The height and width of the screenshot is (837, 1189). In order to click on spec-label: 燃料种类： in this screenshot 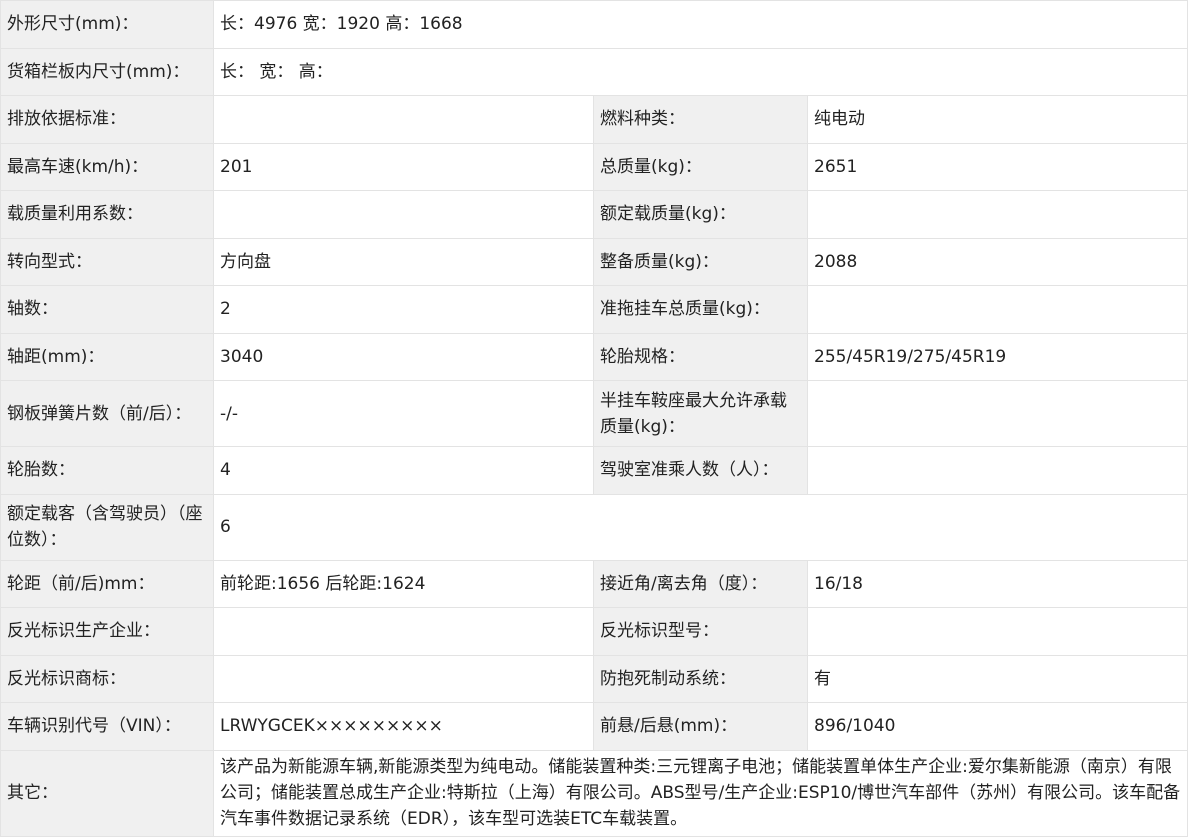, I will do `click(700, 119)`.